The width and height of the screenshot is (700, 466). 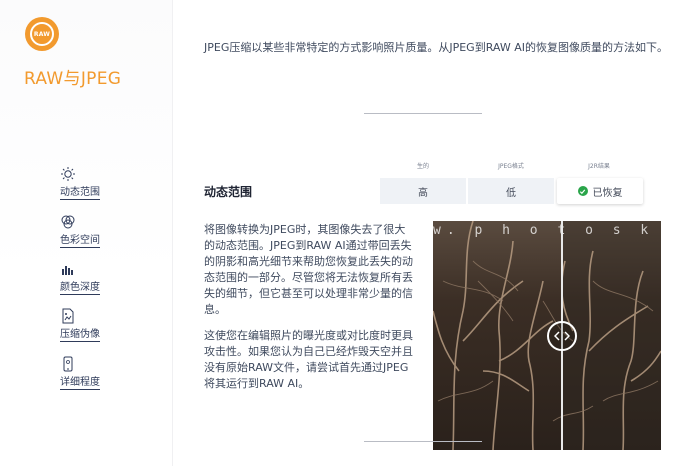 I want to click on check-circle-icon, so click(x=582, y=191).